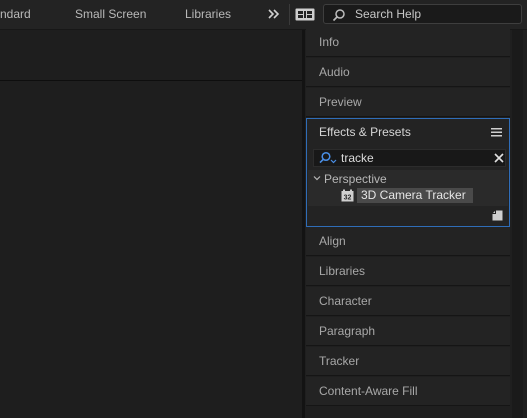  What do you see at coordinates (497, 215) in the screenshot?
I see `new-bin-icon` at bounding box center [497, 215].